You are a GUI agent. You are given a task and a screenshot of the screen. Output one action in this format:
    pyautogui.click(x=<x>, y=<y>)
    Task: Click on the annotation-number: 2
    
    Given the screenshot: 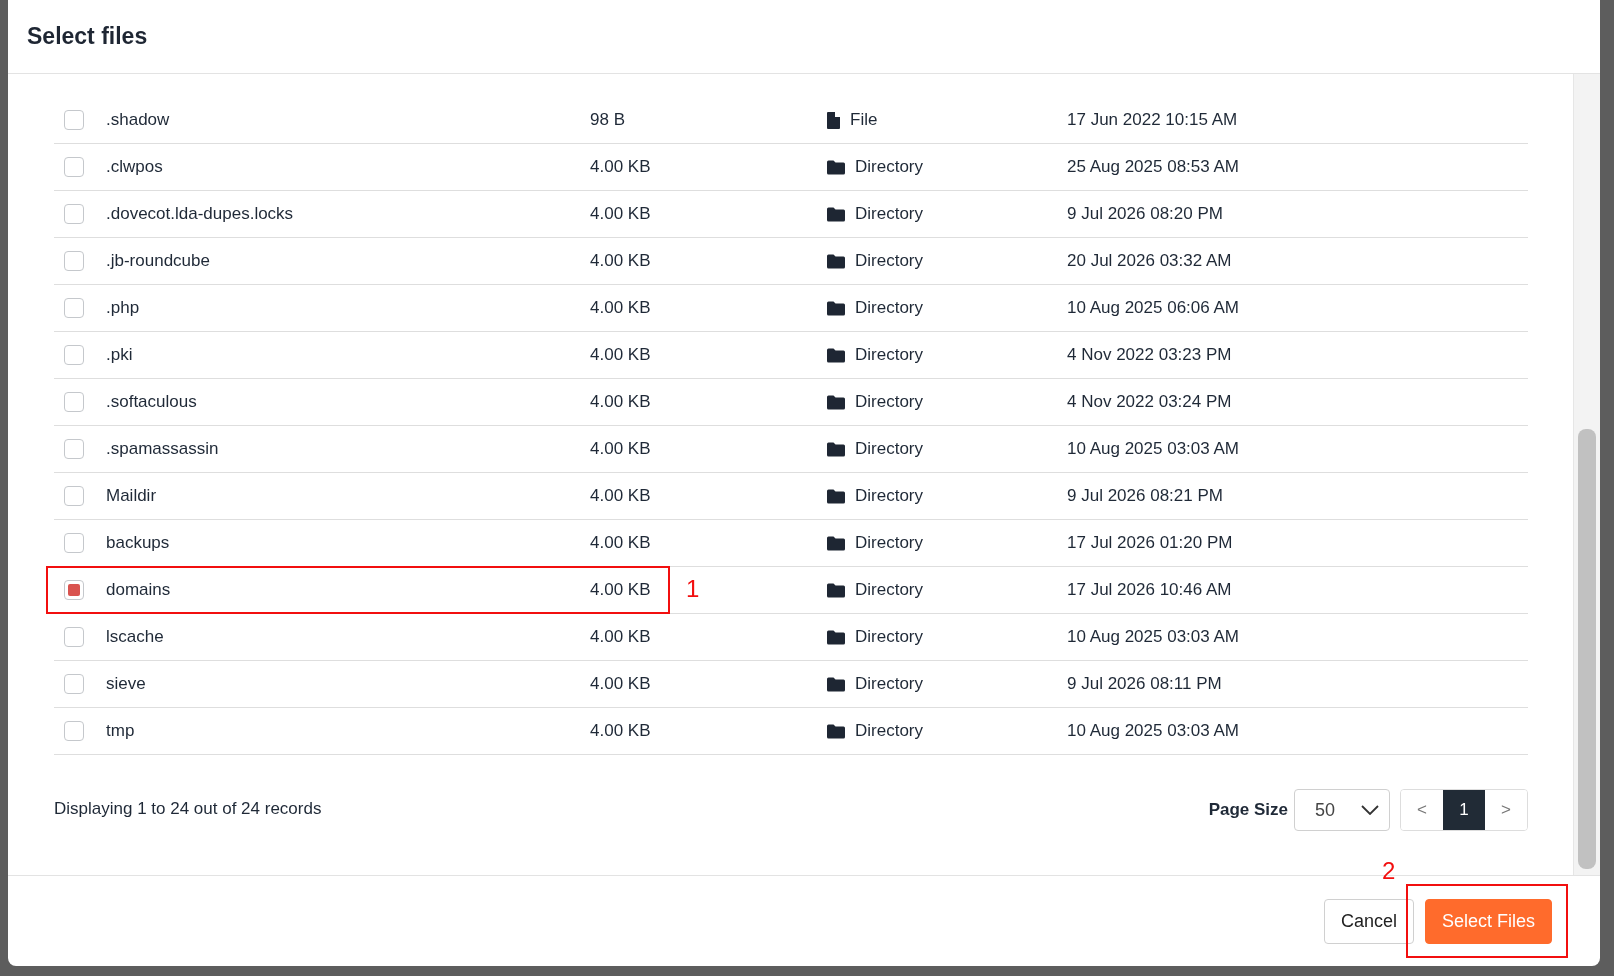 What is the action you would take?
    pyautogui.click(x=1388, y=870)
    